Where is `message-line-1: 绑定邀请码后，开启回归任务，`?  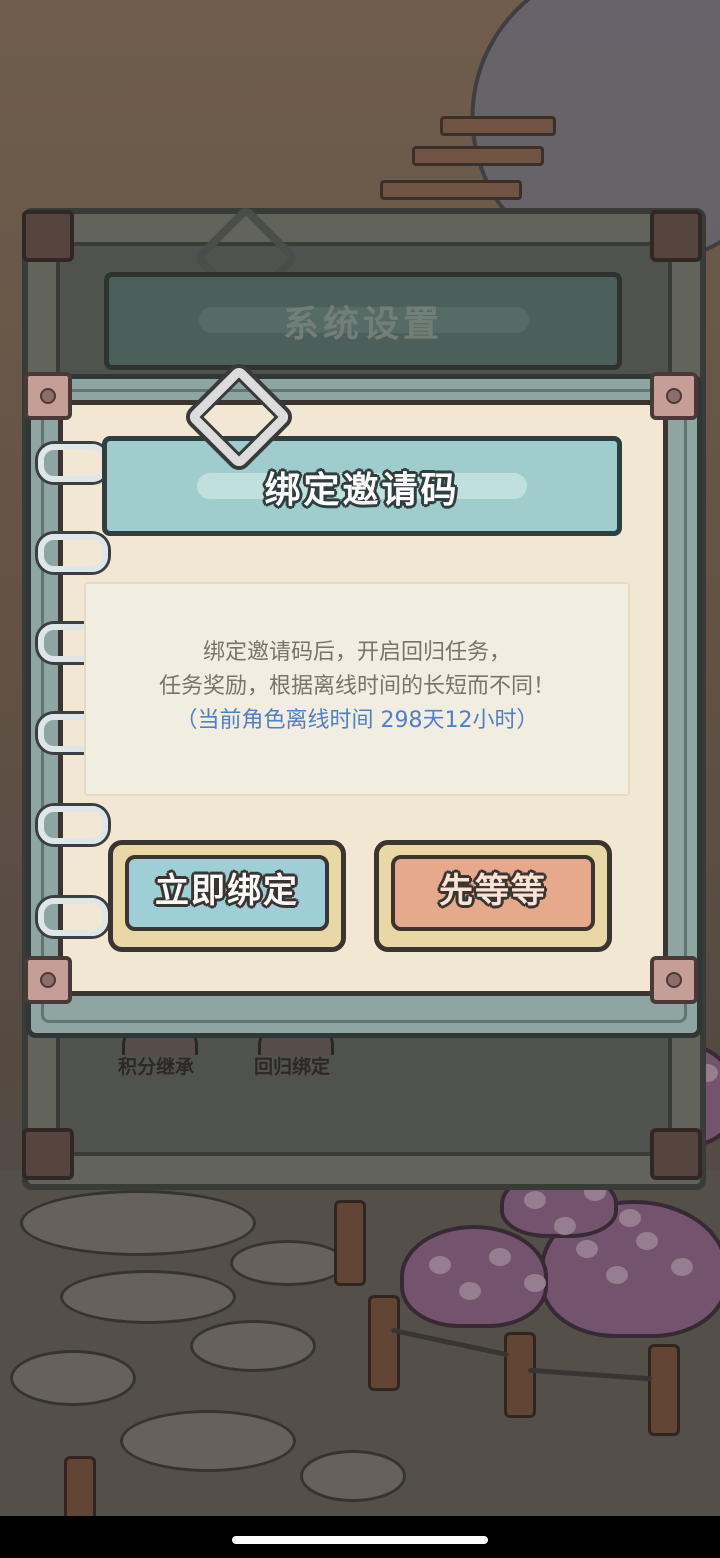 message-line-1: 绑定邀请码后，开启回归任务， is located at coordinates (356, 652).